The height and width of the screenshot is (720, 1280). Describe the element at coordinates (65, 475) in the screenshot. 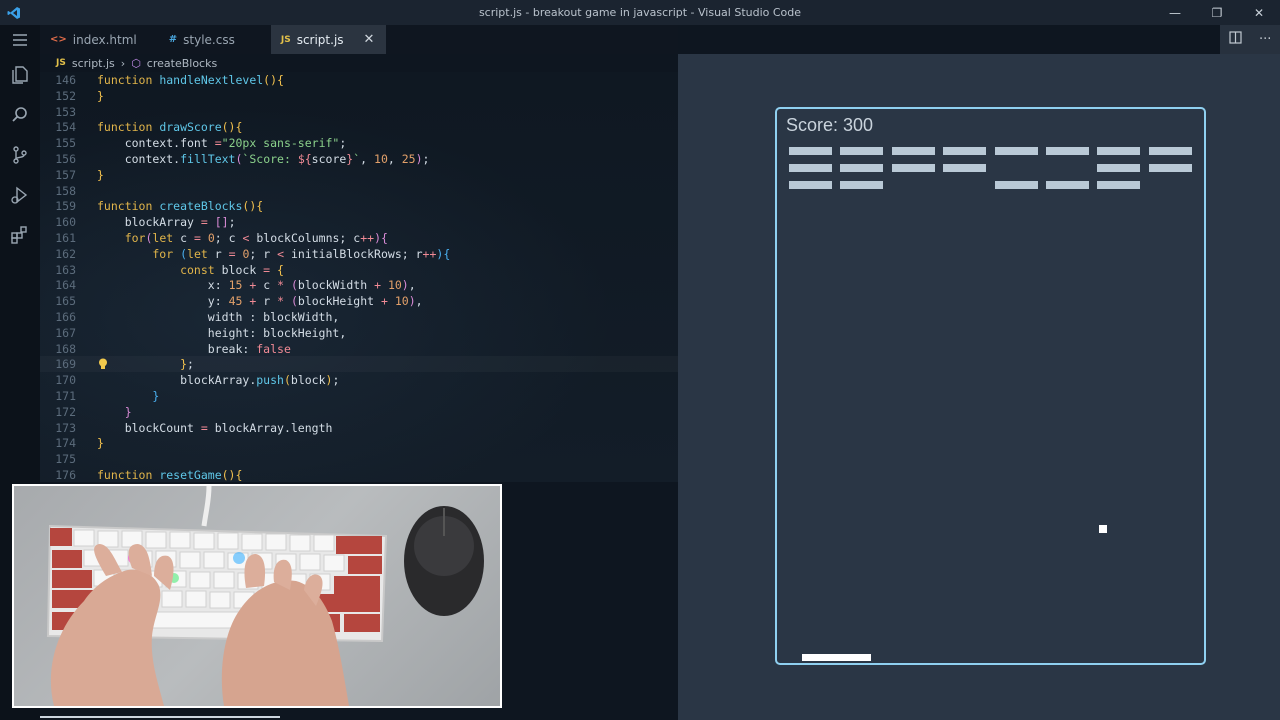

I see `line-number: 176` at that location.